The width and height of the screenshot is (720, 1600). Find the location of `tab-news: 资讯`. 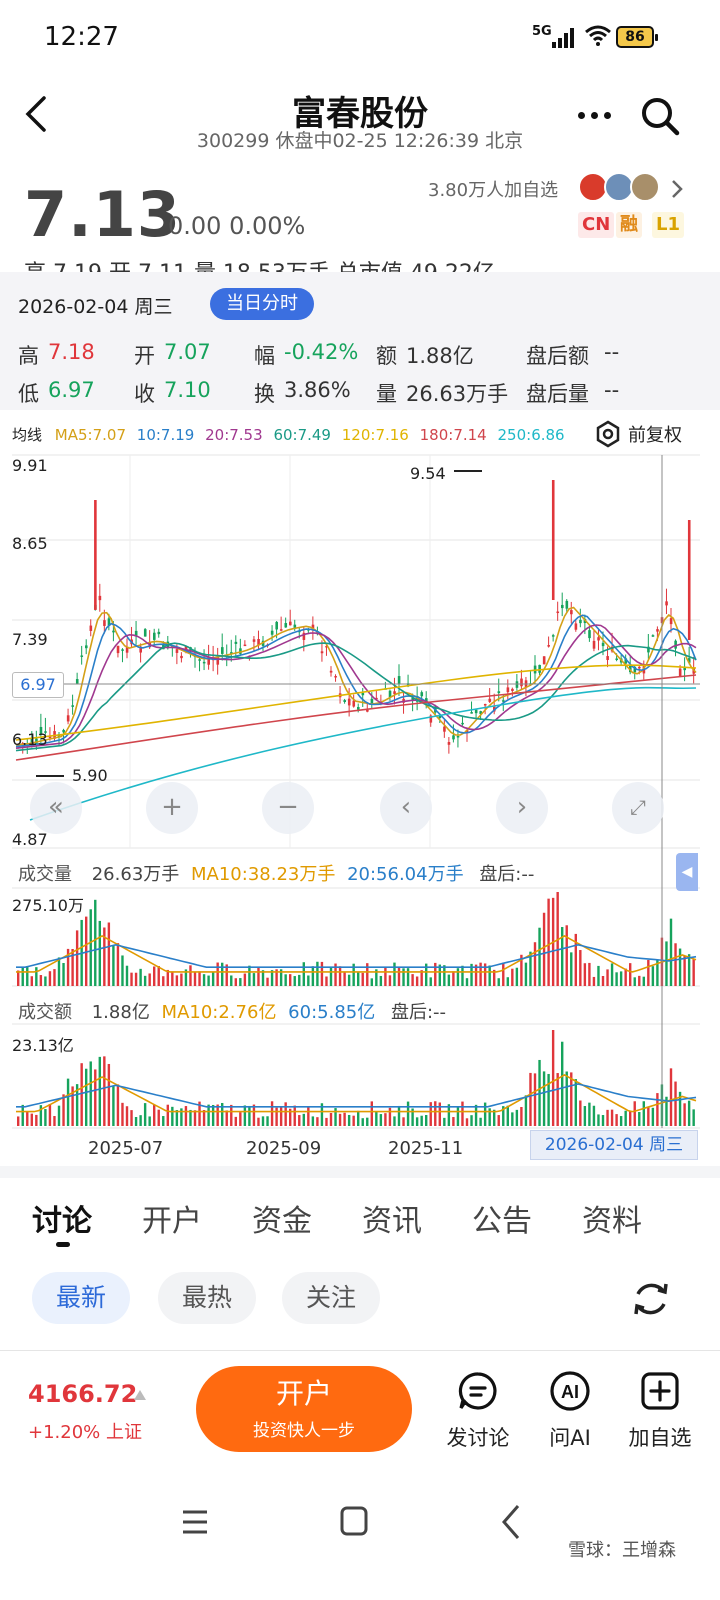

tab-news: 资讯 is located at coordinates (392, 1218).